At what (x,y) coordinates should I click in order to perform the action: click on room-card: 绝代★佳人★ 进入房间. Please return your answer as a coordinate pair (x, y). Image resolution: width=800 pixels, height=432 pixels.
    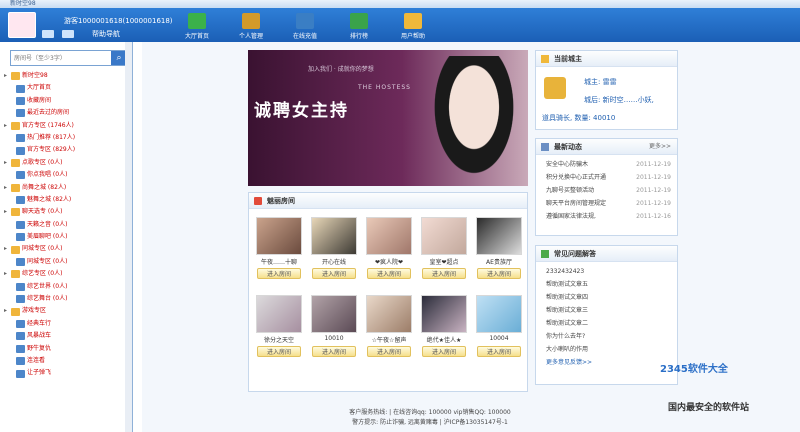
    Looking at the image, I should click on (444, 331).